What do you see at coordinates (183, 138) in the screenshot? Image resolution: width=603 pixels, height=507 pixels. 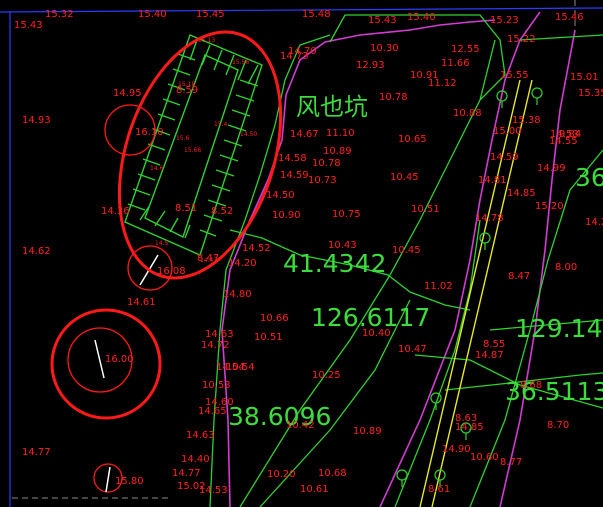 I see `svg-text: 15.6` at bounding box center [183, 138].